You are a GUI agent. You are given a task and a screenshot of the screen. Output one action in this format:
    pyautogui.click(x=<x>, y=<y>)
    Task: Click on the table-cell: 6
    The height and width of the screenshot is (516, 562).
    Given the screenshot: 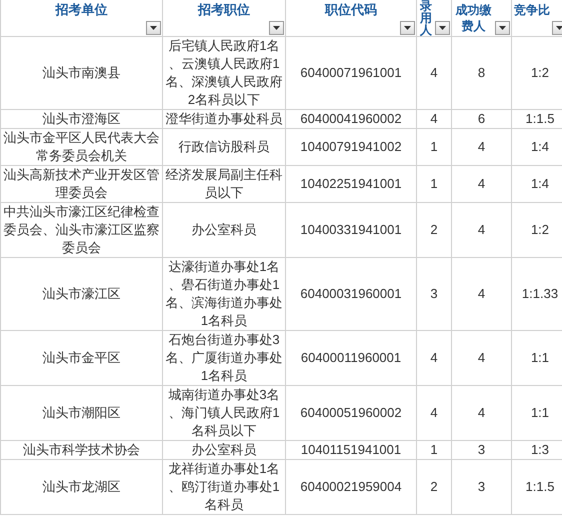 What is the action you would take?
    pyautogui.click(x=482, y=119)
    